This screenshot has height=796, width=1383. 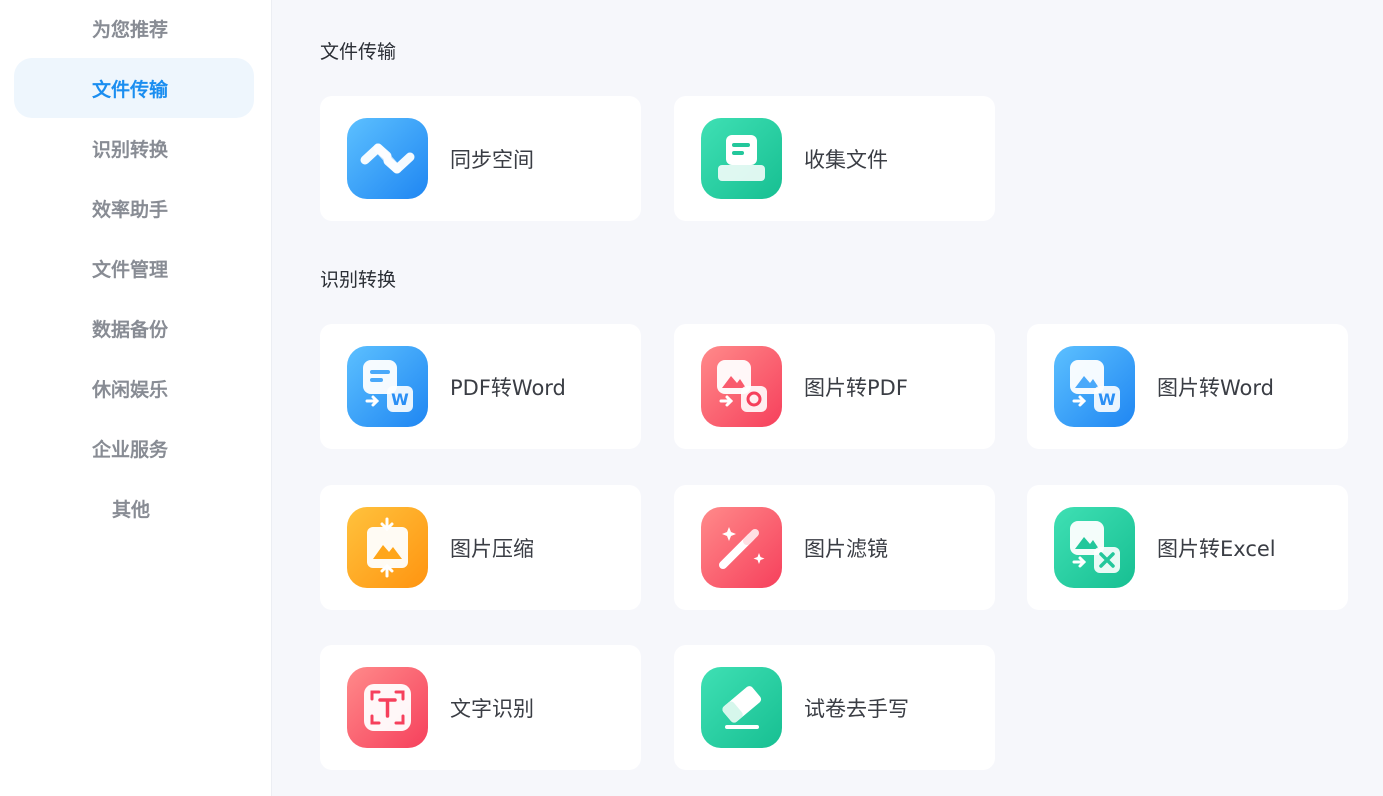 What do you see at coordinates (856, 387) in the screenshot?
I see `tool-label: 图片转PDF` at bounding box center [856, 387].